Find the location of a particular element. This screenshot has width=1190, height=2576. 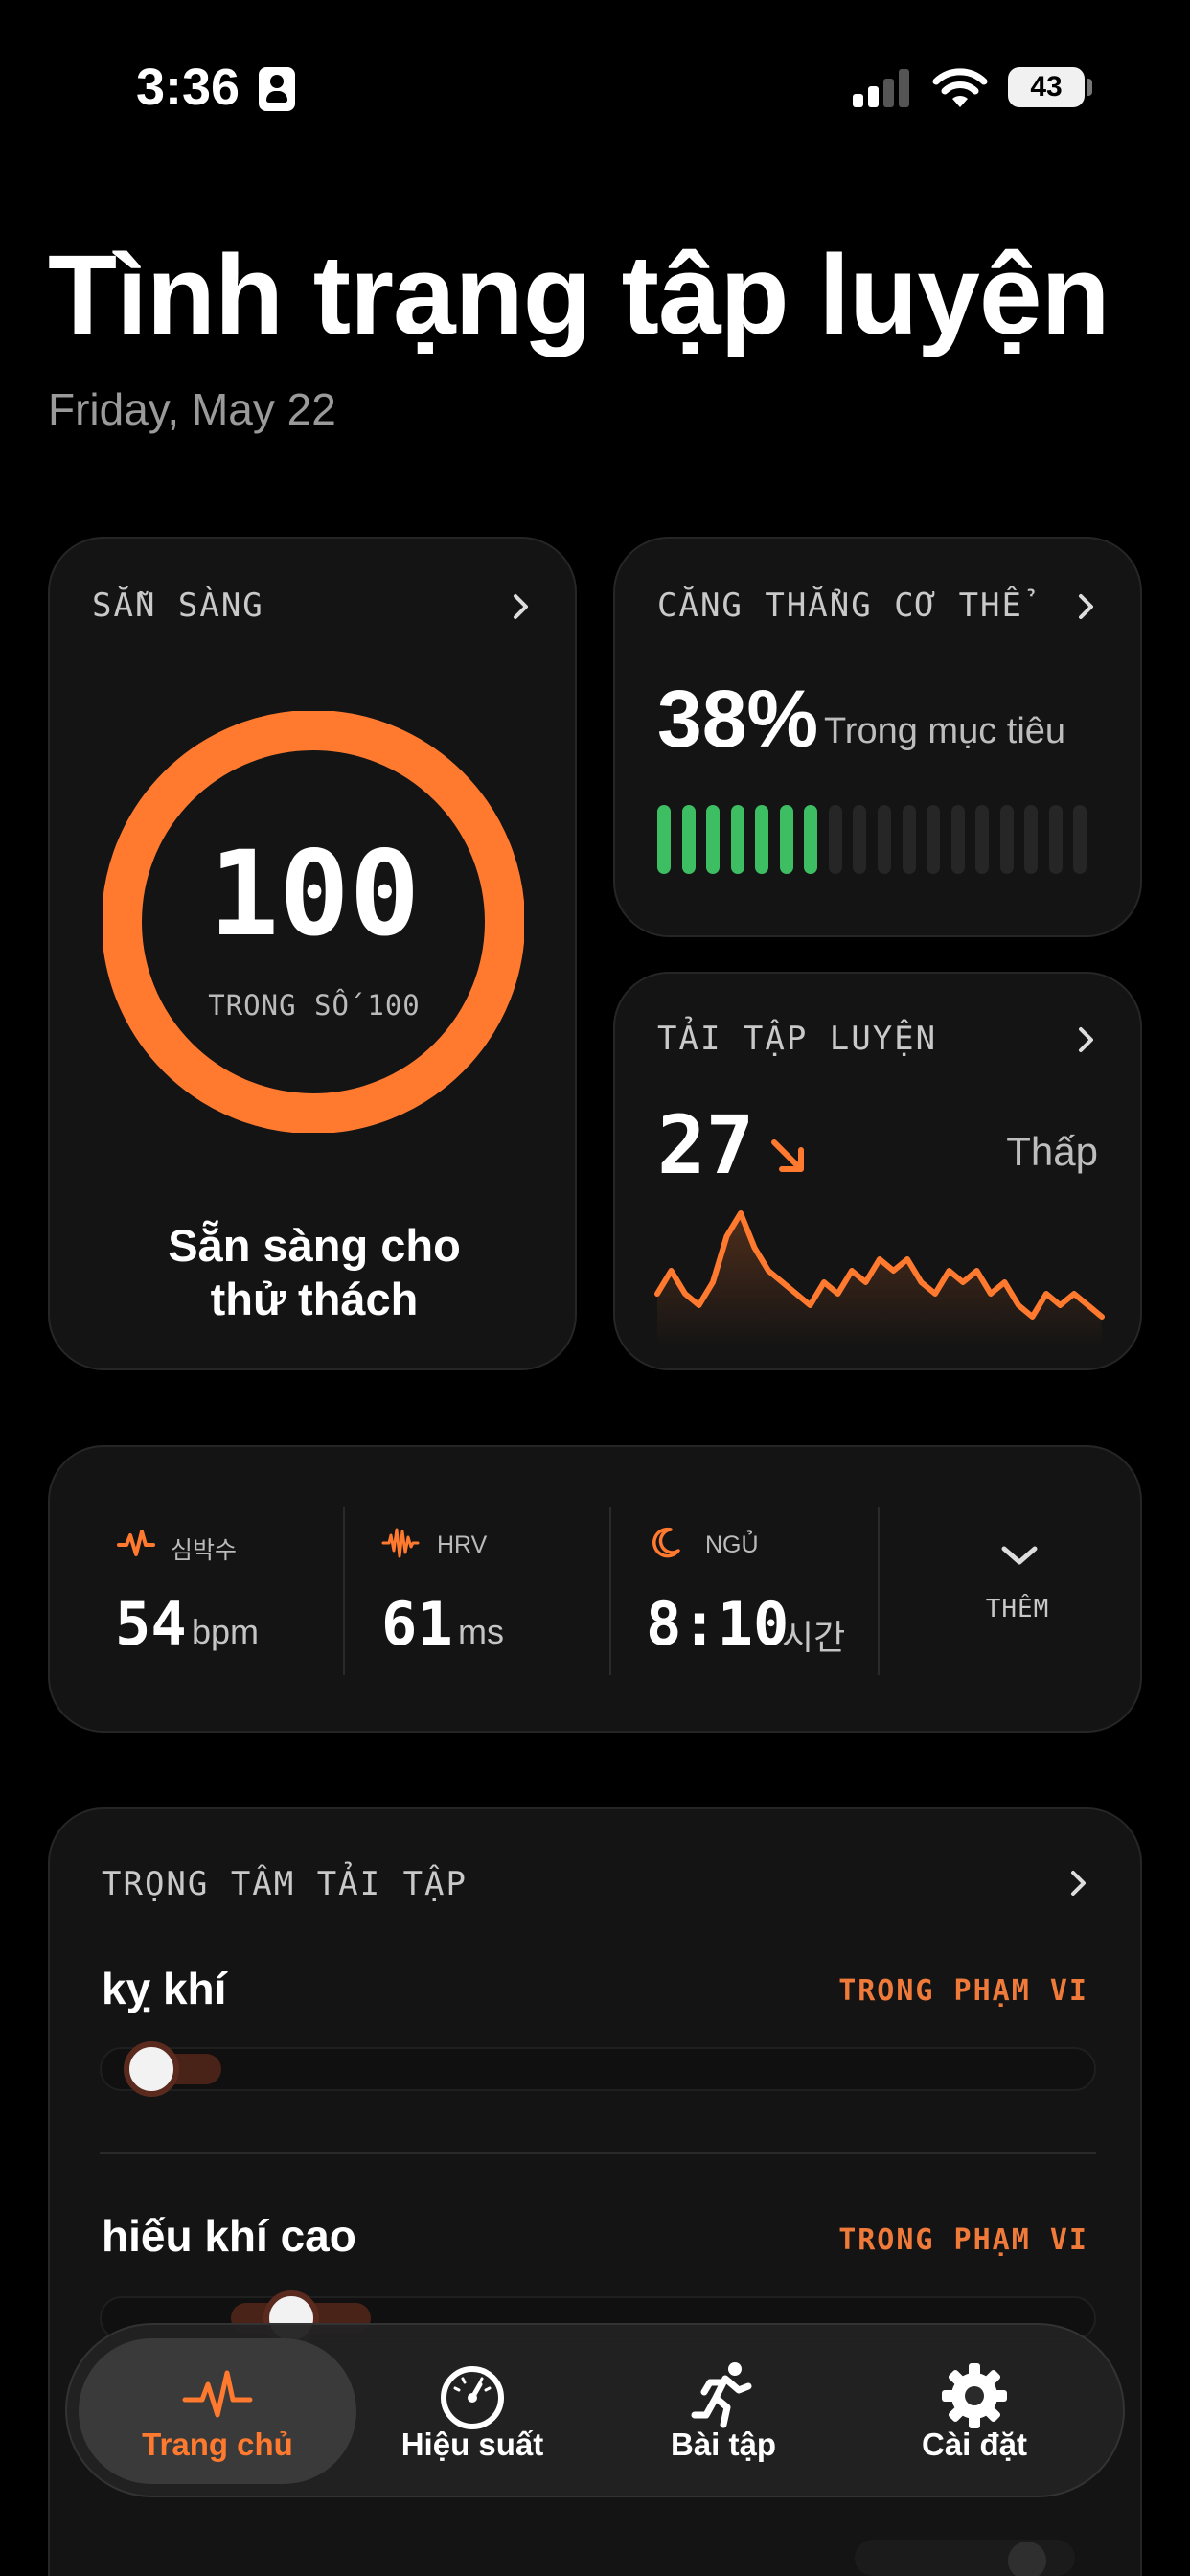

readiness-label: SẴN SÀNG is located at coordinates (178, 605).